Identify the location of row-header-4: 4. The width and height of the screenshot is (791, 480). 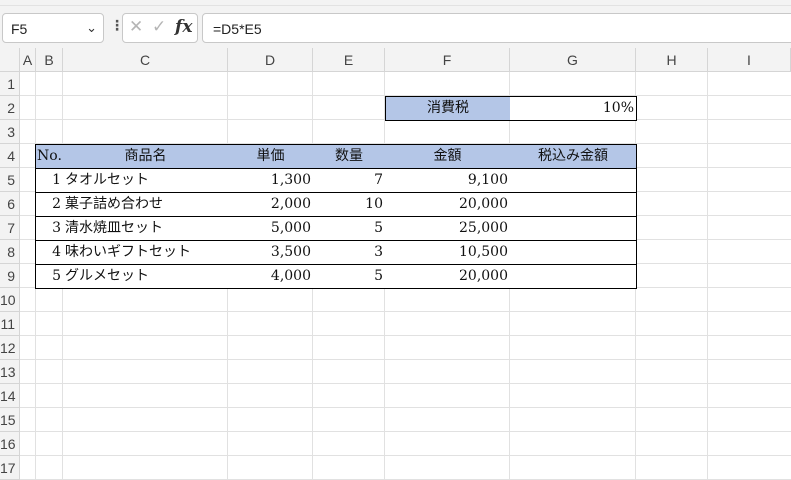
(10, 156).